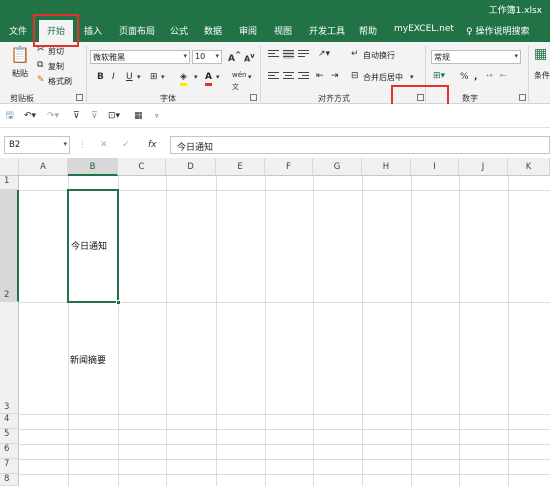 This screenshot has width=550, height=486. Describe the element at coordinates (368, 30) in the screenshot. I see `tab-help: 帮助` at that location.